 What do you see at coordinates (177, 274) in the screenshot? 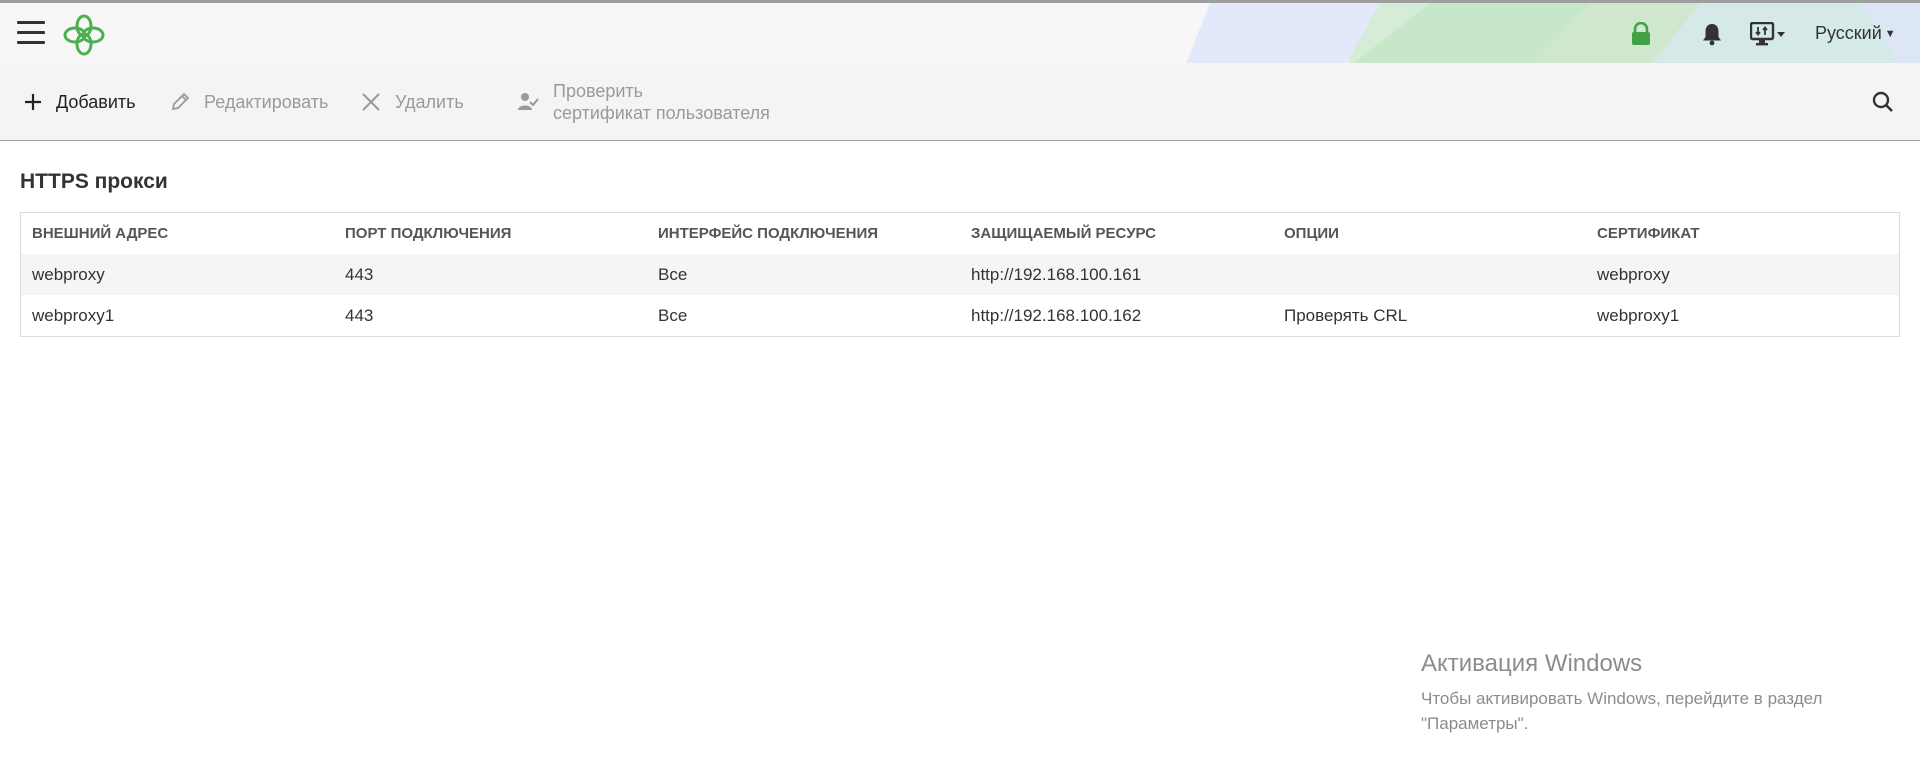
I see `cell-external-address: webproxy` at bounding box center [177, 274].